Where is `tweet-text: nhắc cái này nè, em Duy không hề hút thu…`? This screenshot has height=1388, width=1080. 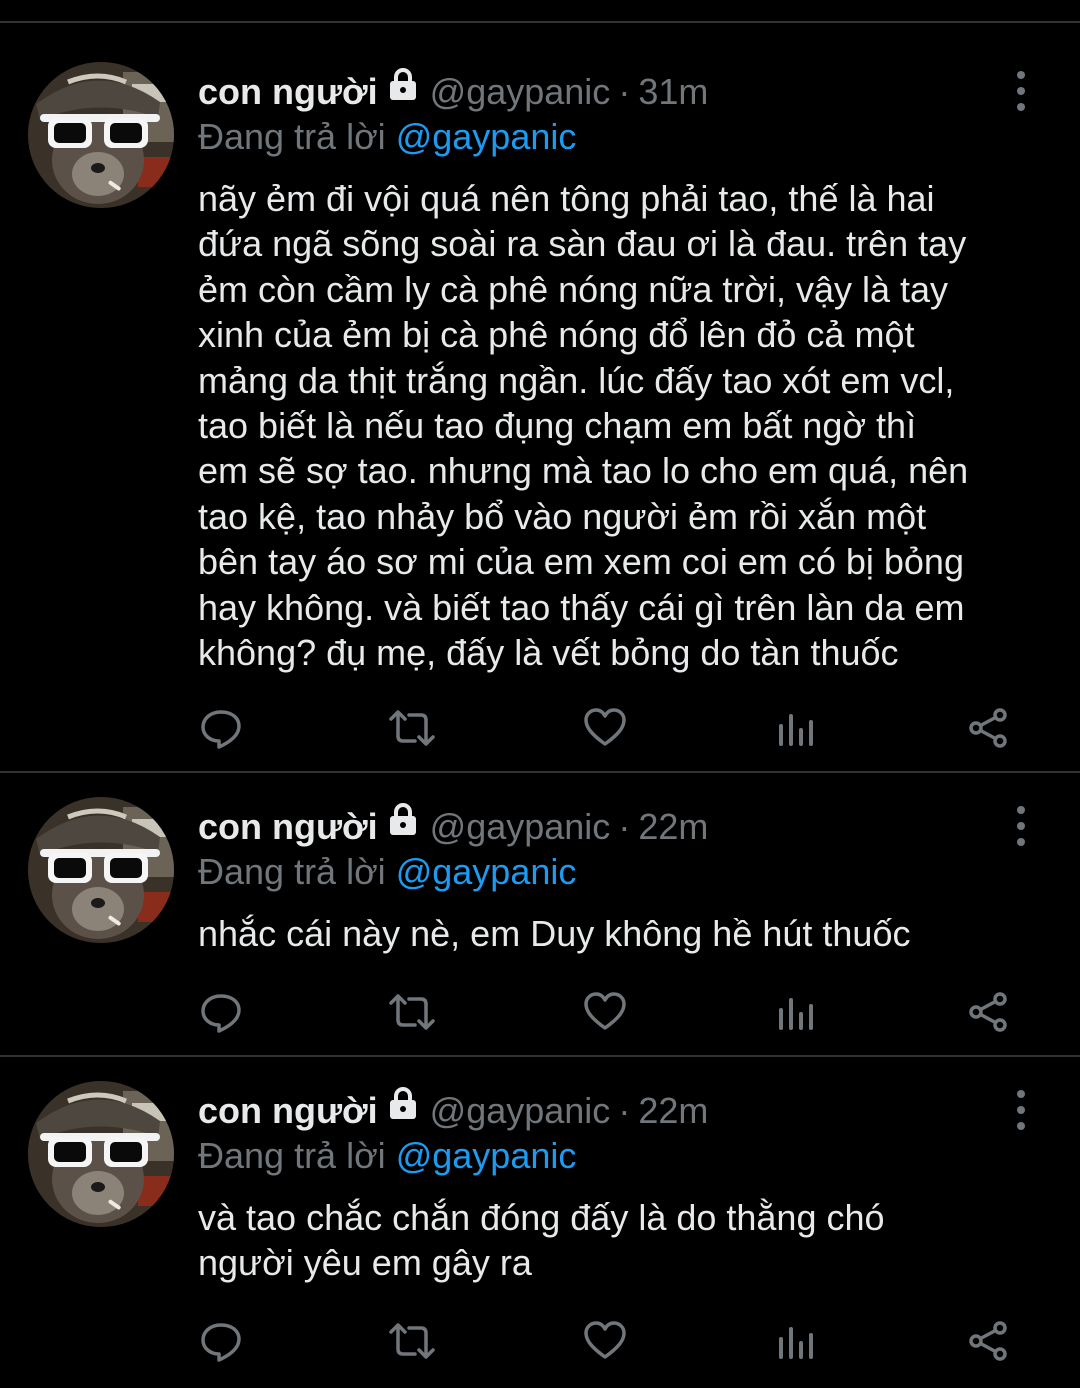
tweet-text: nhắc cái này nè, em Duy không hề hút thu… is located at coordinates (554, 933).